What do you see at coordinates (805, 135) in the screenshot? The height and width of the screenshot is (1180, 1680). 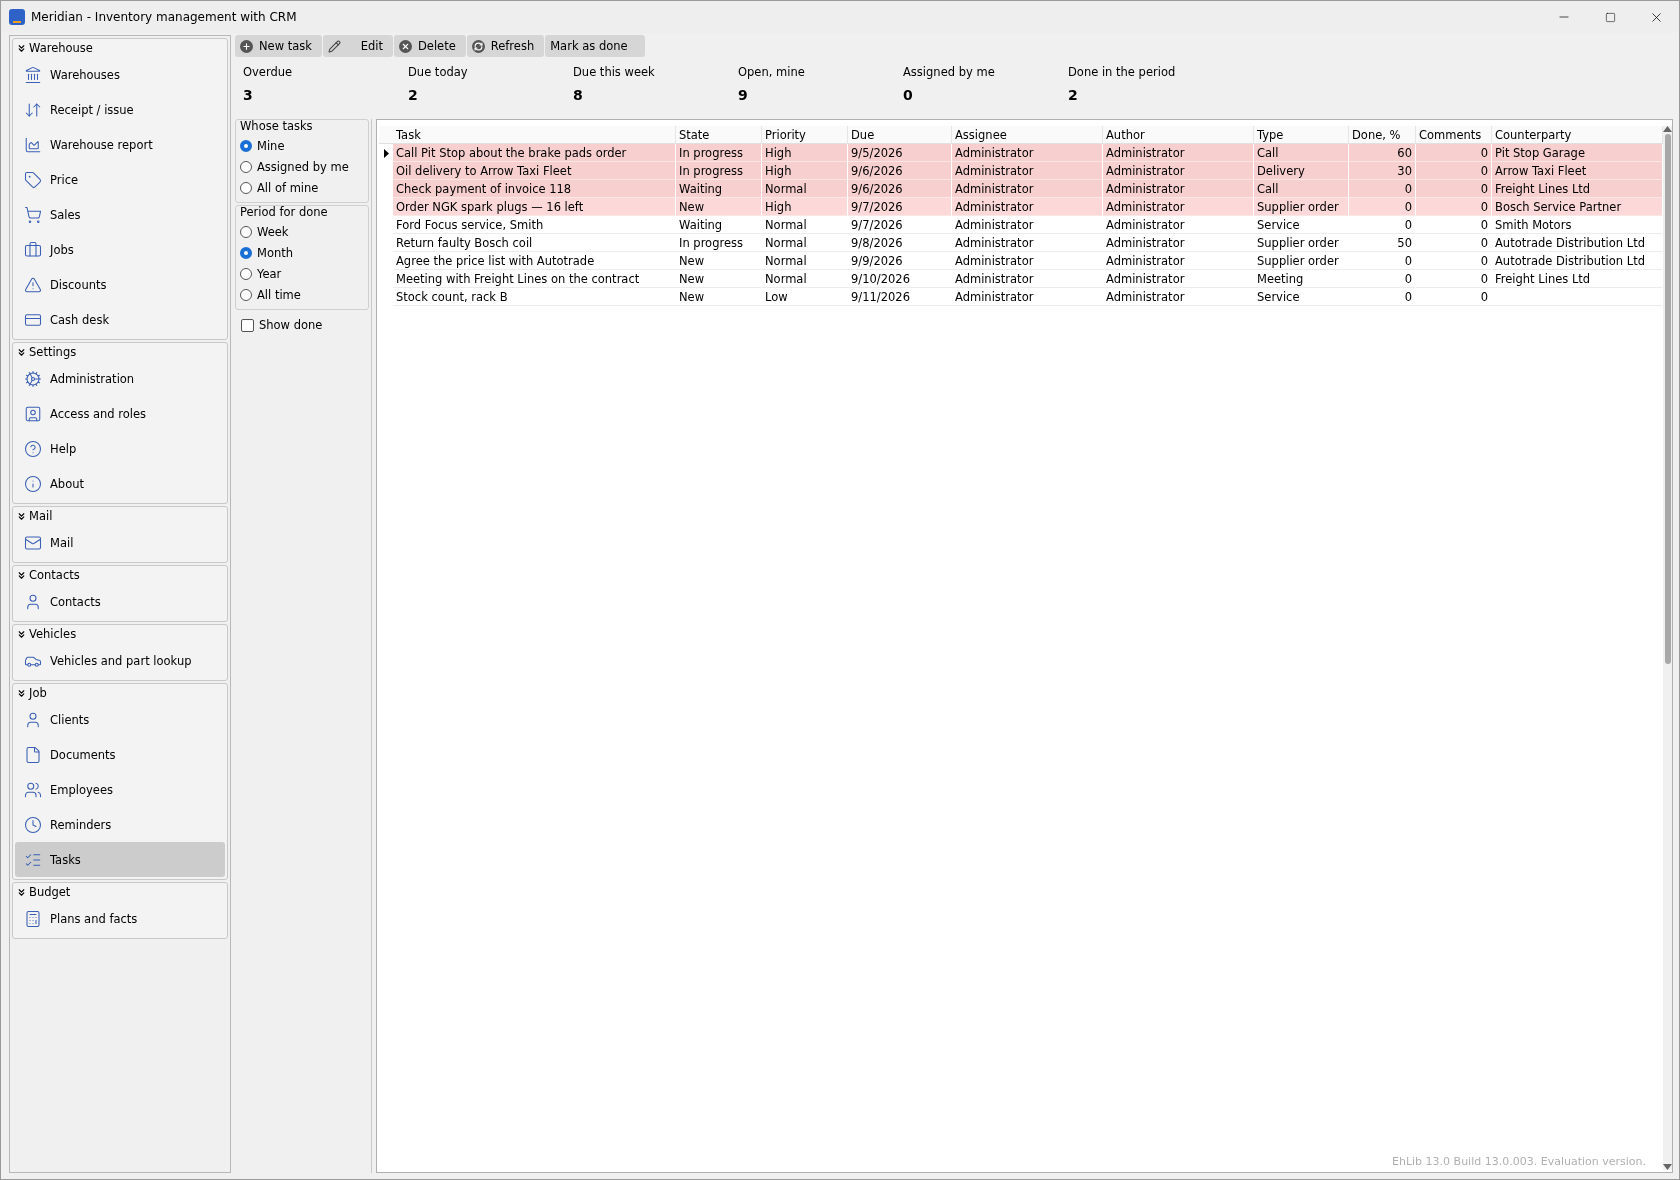 I see `column-header: Priority` at bounding box center [805, 135].